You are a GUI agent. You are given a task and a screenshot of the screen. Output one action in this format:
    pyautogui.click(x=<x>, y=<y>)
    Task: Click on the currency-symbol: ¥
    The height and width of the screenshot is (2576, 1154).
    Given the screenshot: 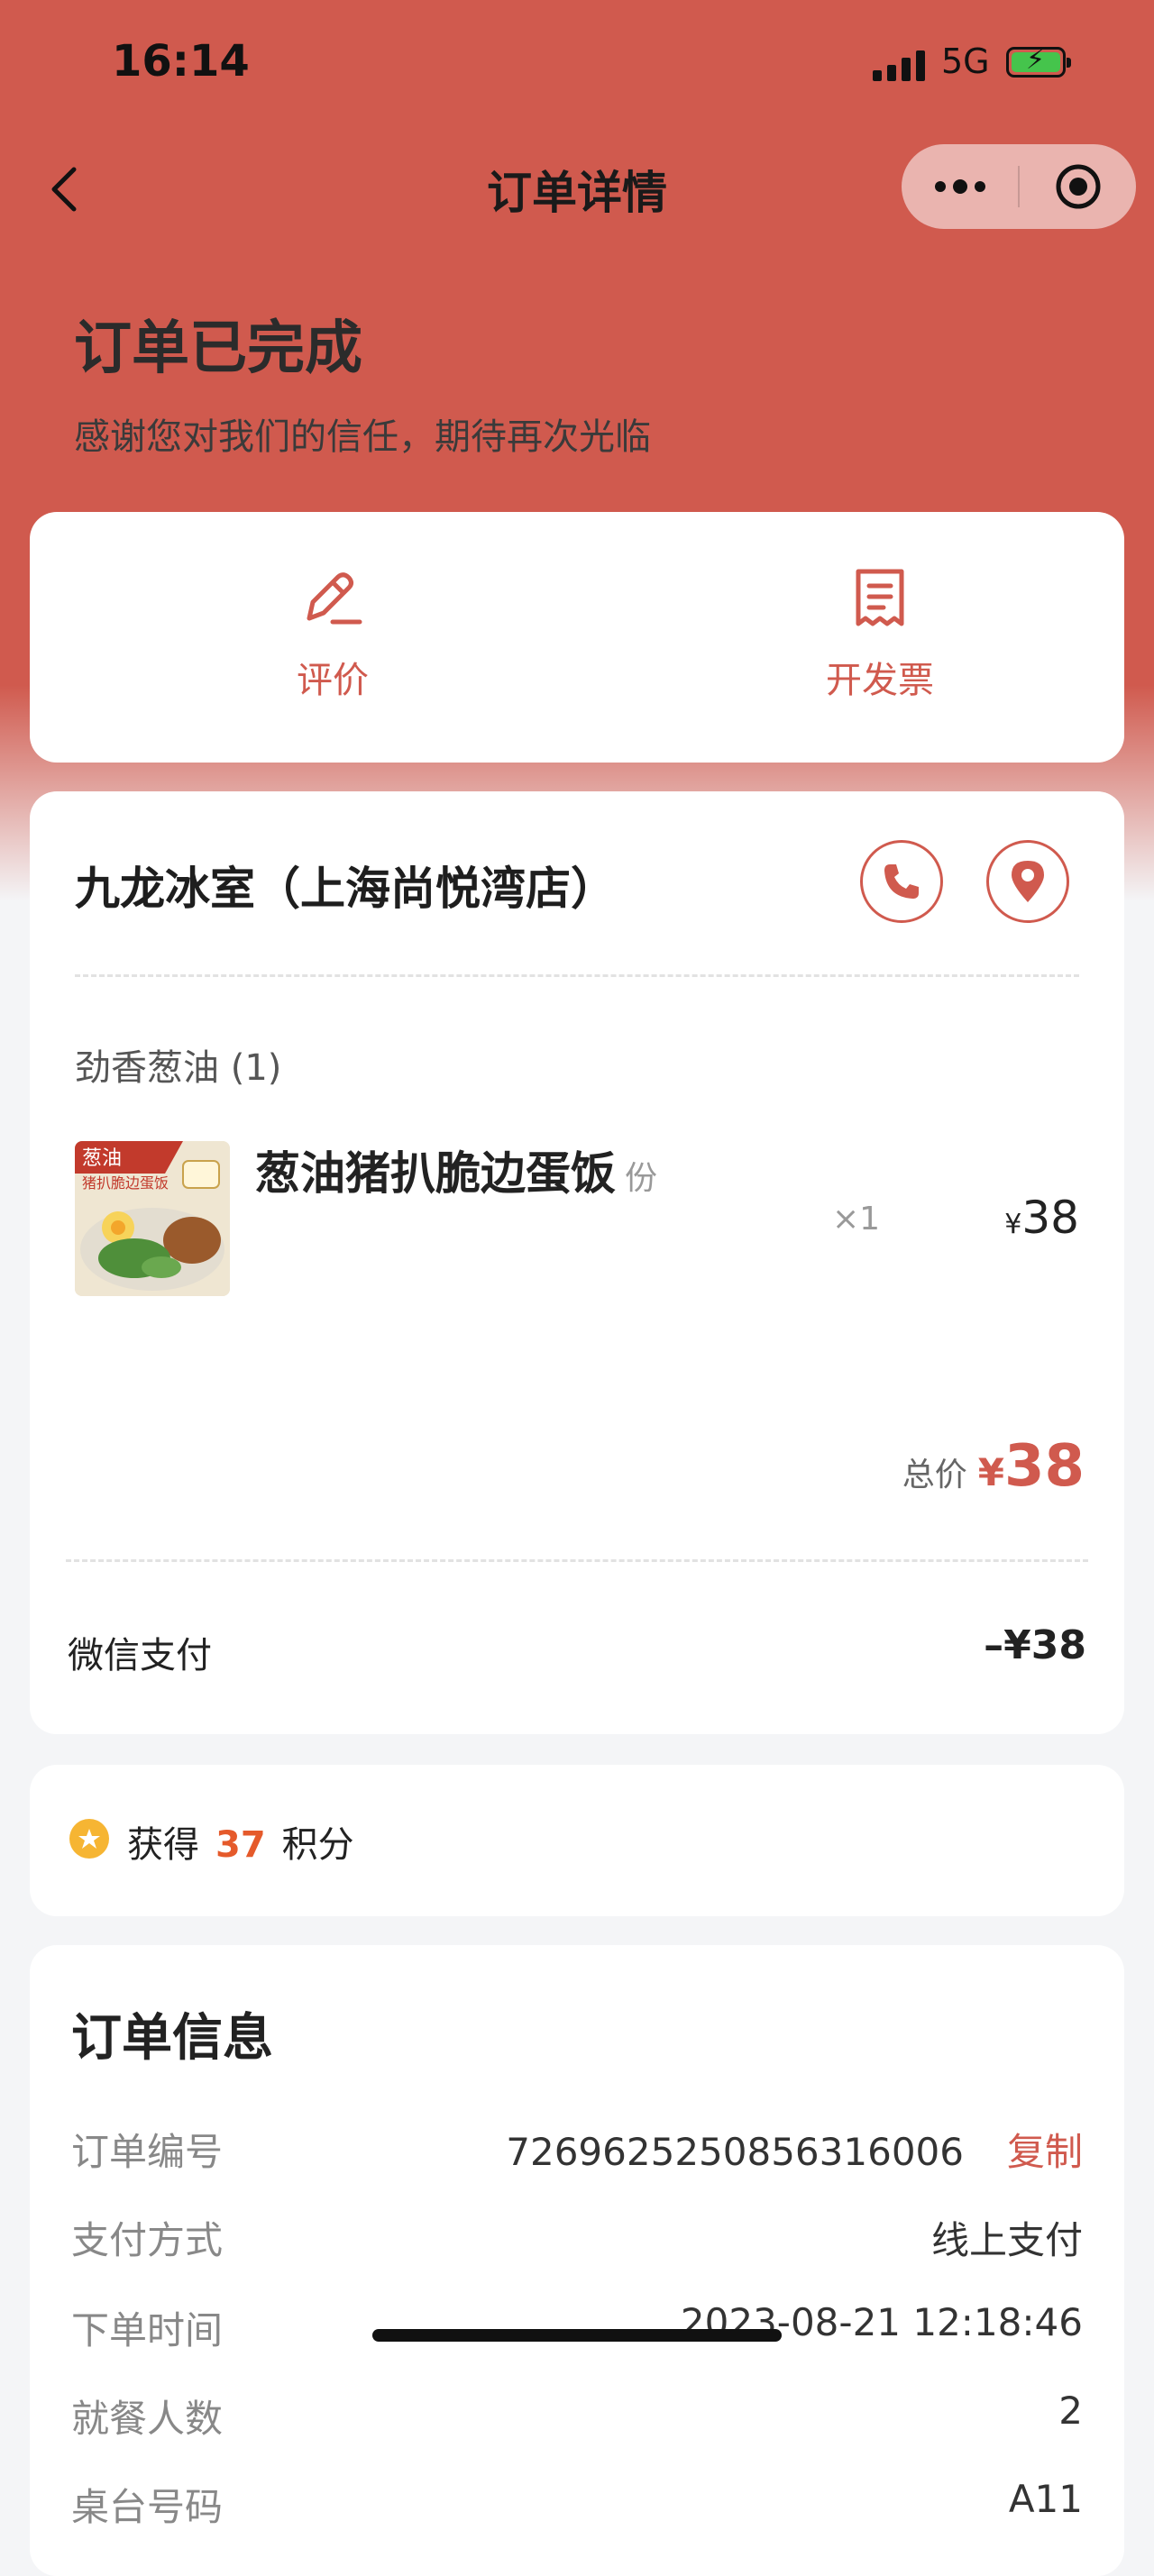 What is the action you would take?
    pyautogui.click(x=1013, y=1224)
    